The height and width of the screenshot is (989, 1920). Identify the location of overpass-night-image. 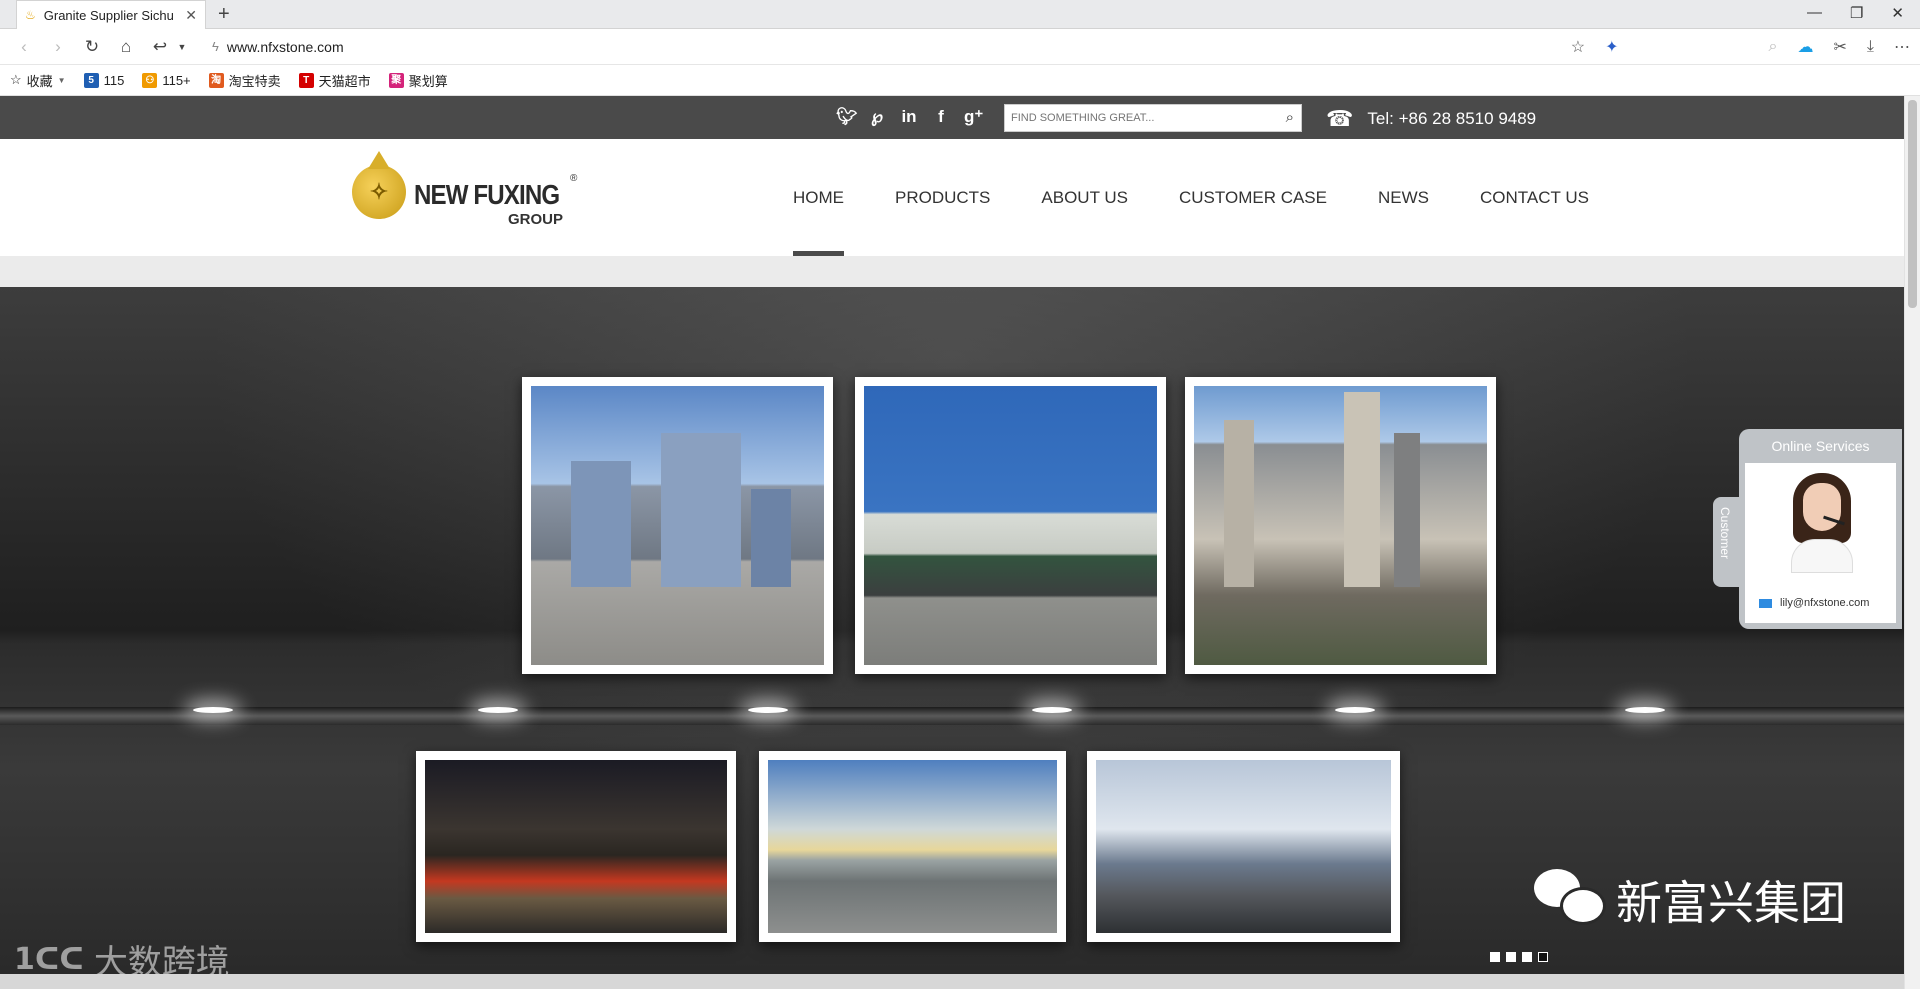
(576, 846).